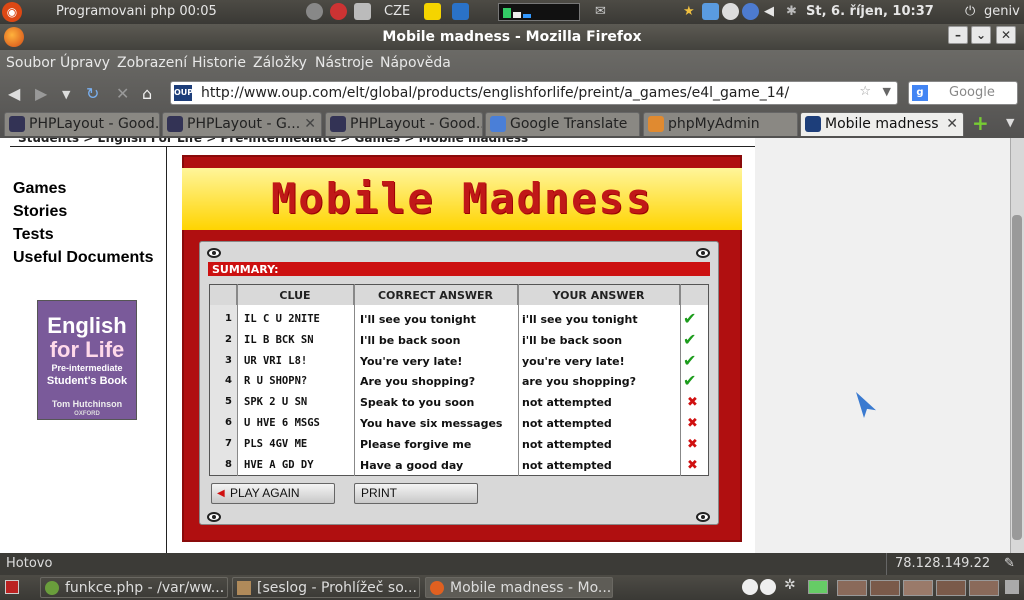 Image resolution: width=1024 pixels, height=600 pixels. Describe the element at coordinates (12, 587) in the screenshot. I see `show-desktop-icon` at that location.